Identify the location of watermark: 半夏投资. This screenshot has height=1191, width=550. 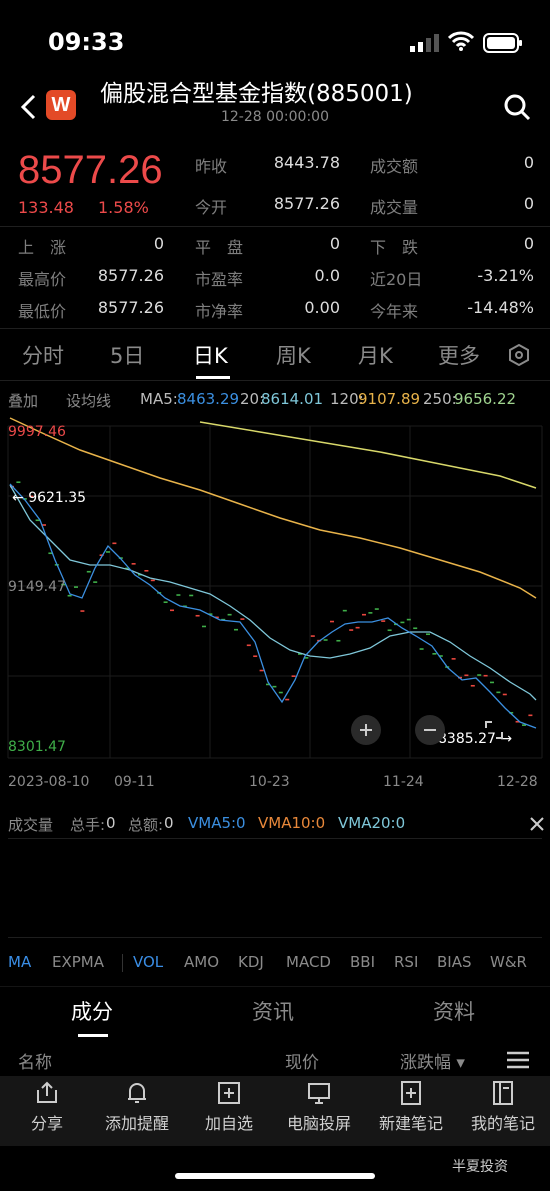
(480, 1167).